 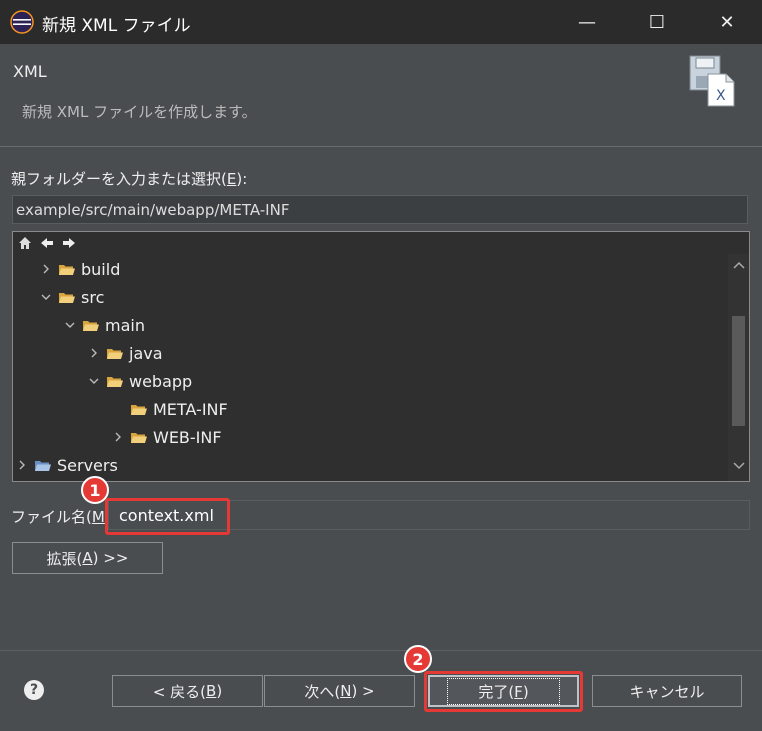 I want to click on annotation-badge-2: 2, so click(x=418, y=659).